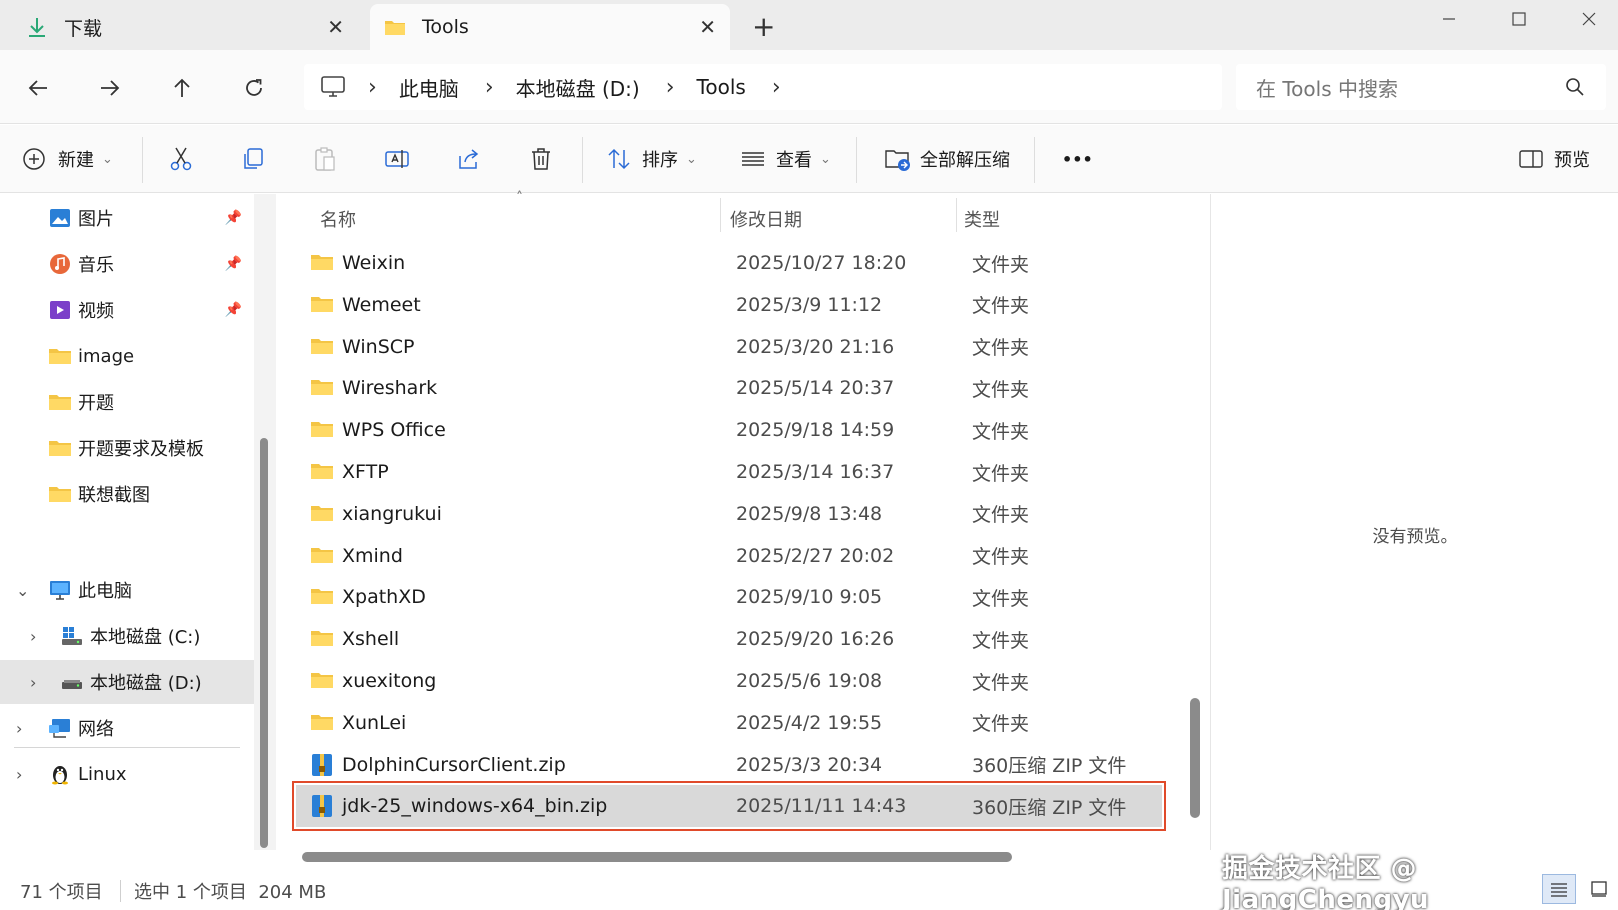 This screenshot has height=910, width=1618. Describe the element at coordinates (67, 159) in the screenshot. I see `new-button: 新建 ⌄` at that location.